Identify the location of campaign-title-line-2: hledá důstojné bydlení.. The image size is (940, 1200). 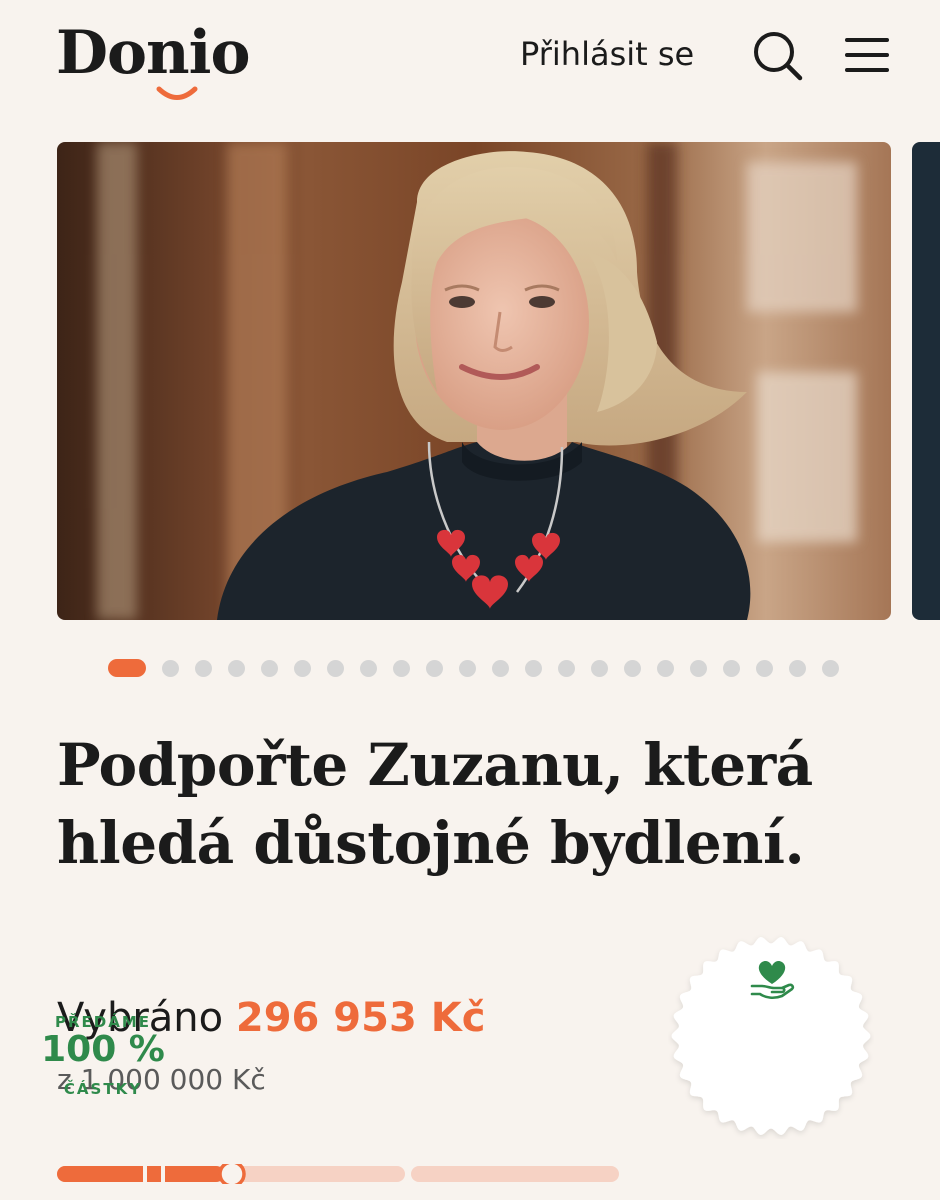
(431, 843).